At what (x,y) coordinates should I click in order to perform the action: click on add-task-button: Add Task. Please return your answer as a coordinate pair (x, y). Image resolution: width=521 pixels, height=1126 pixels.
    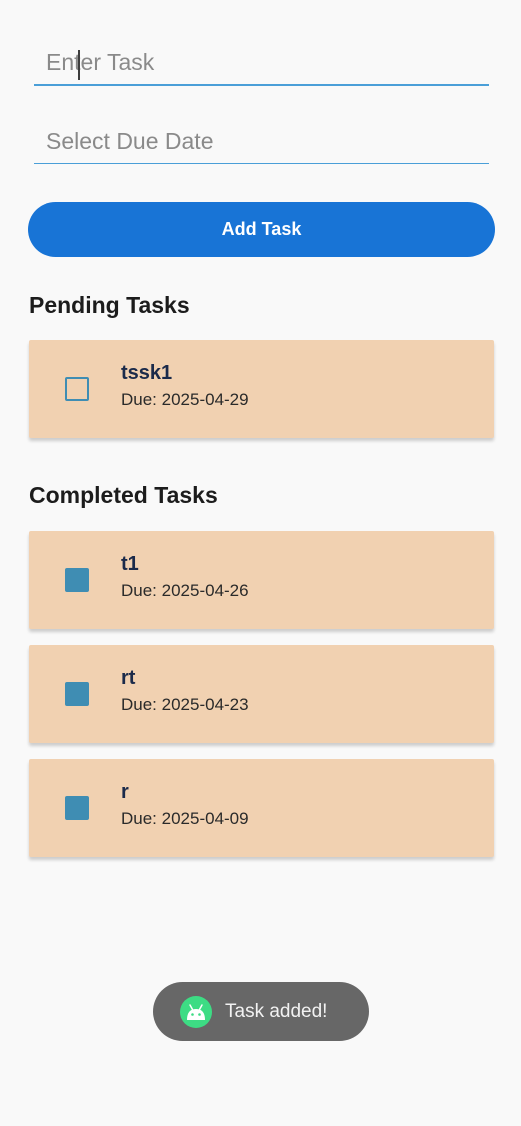
    Looking at the image, I should click on (261, 229).